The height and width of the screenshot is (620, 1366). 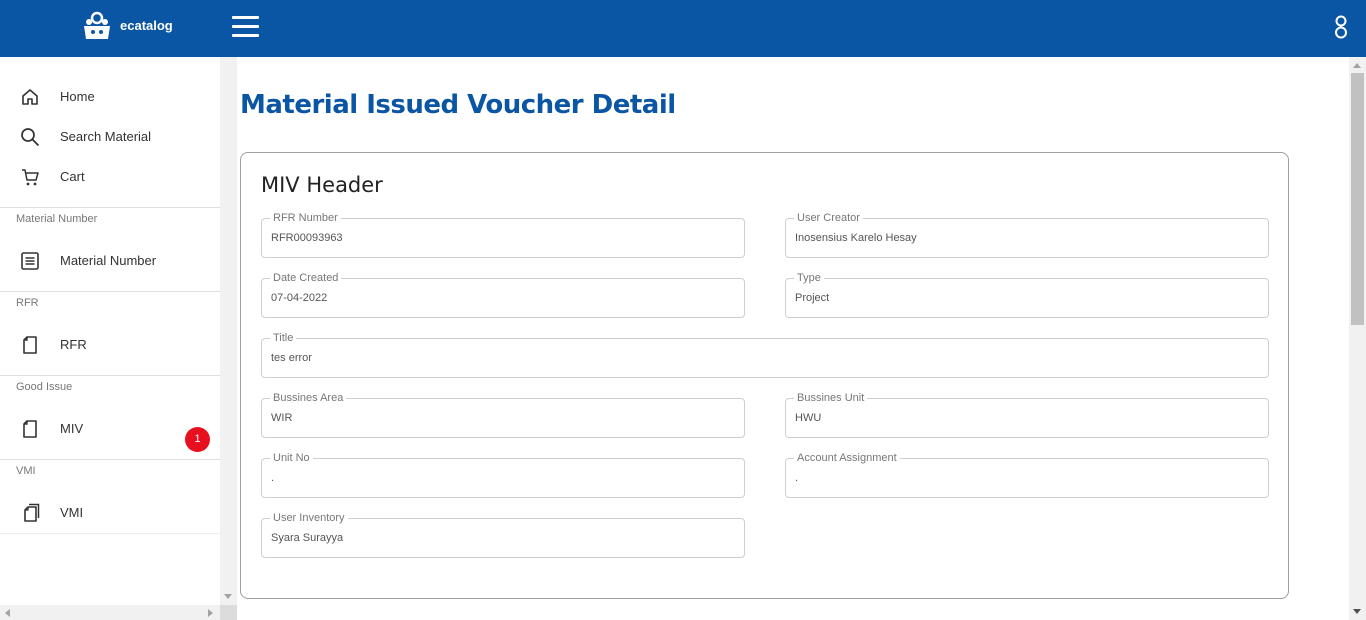 What do you see at coordinates (57, 219) in the screenshot?
I see `section-title-material-number: Material Number` at bounding box center [57, 219].